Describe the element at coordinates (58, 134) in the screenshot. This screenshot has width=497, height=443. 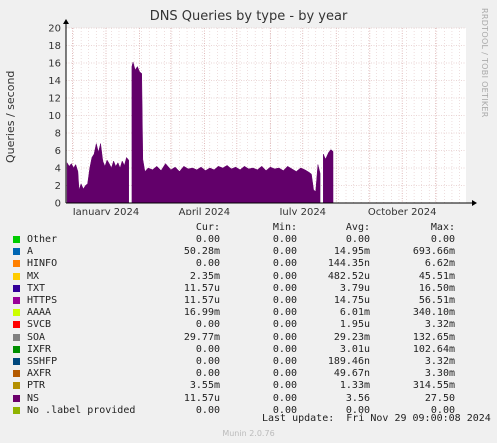
I see `y-tick-label: 8` at that location.